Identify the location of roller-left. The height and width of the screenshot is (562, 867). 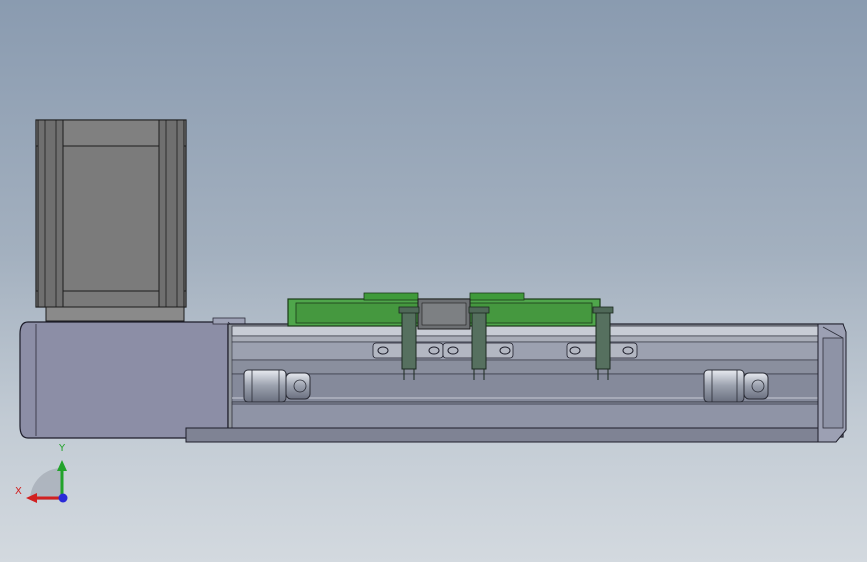
(277, 386).